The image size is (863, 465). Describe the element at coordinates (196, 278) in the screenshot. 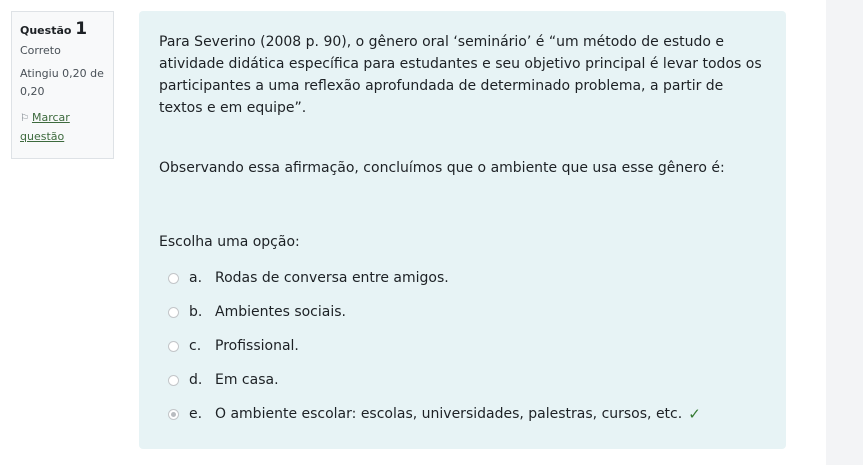

I see `option-letter: a.` at that location.